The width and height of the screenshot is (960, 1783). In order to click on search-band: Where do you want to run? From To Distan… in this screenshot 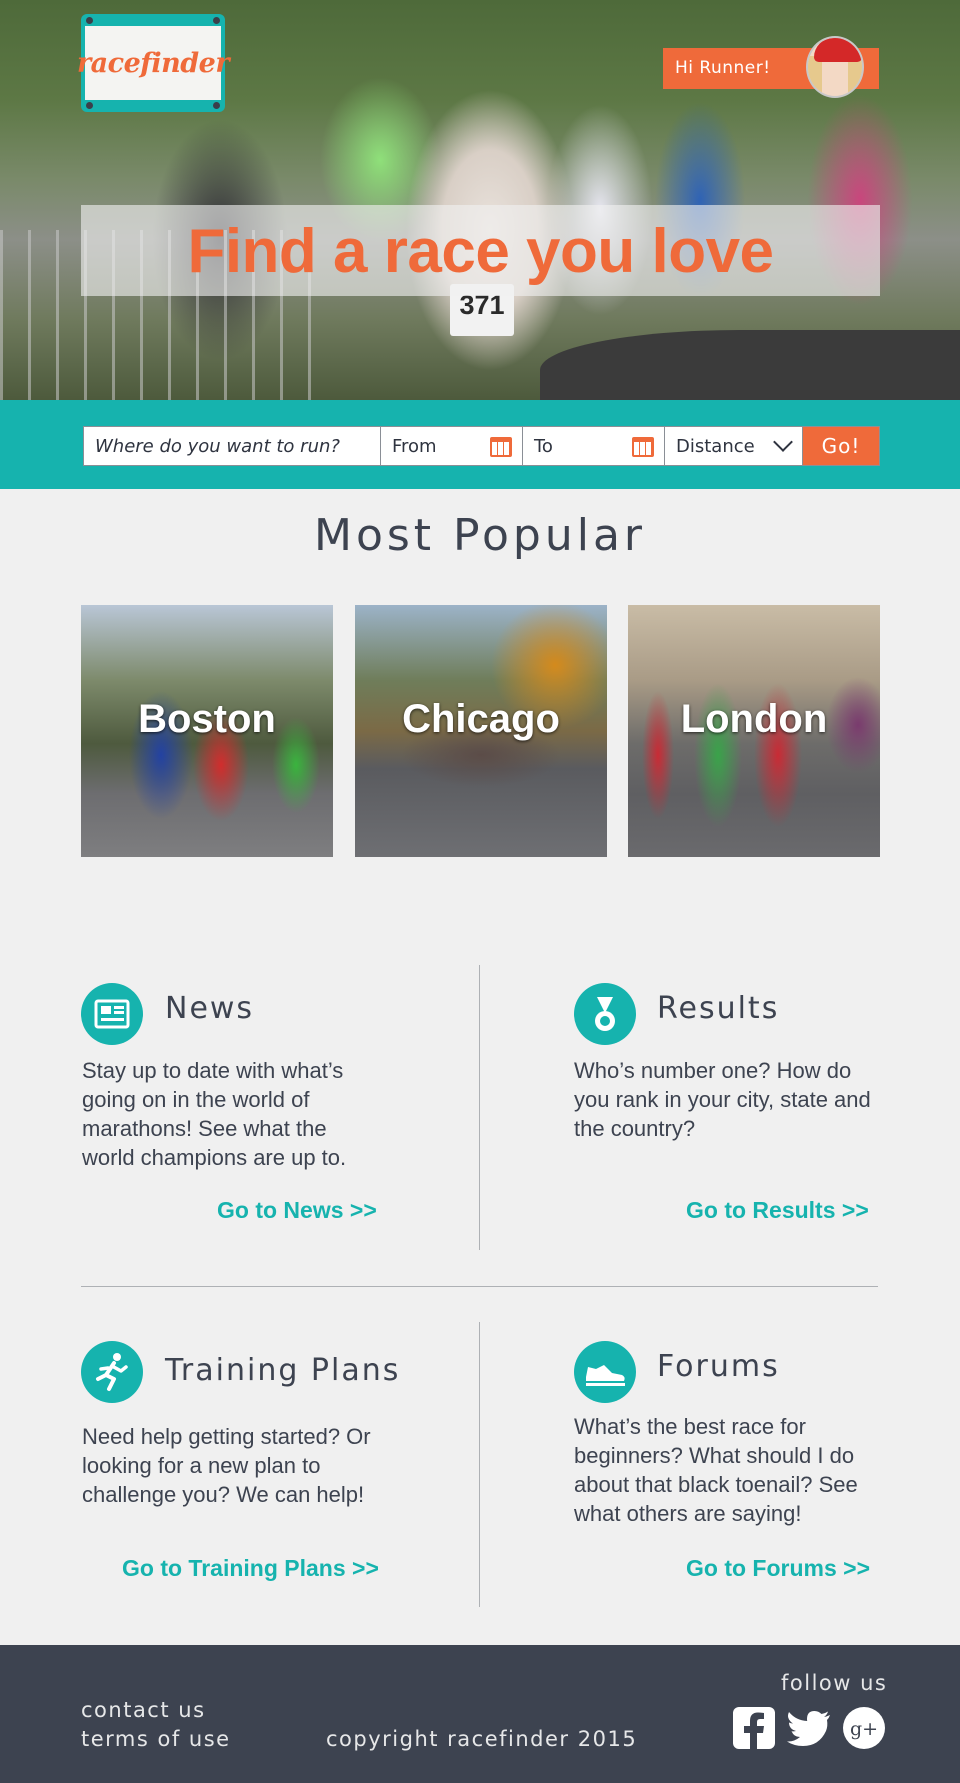, I will do `click(480, 444)`.